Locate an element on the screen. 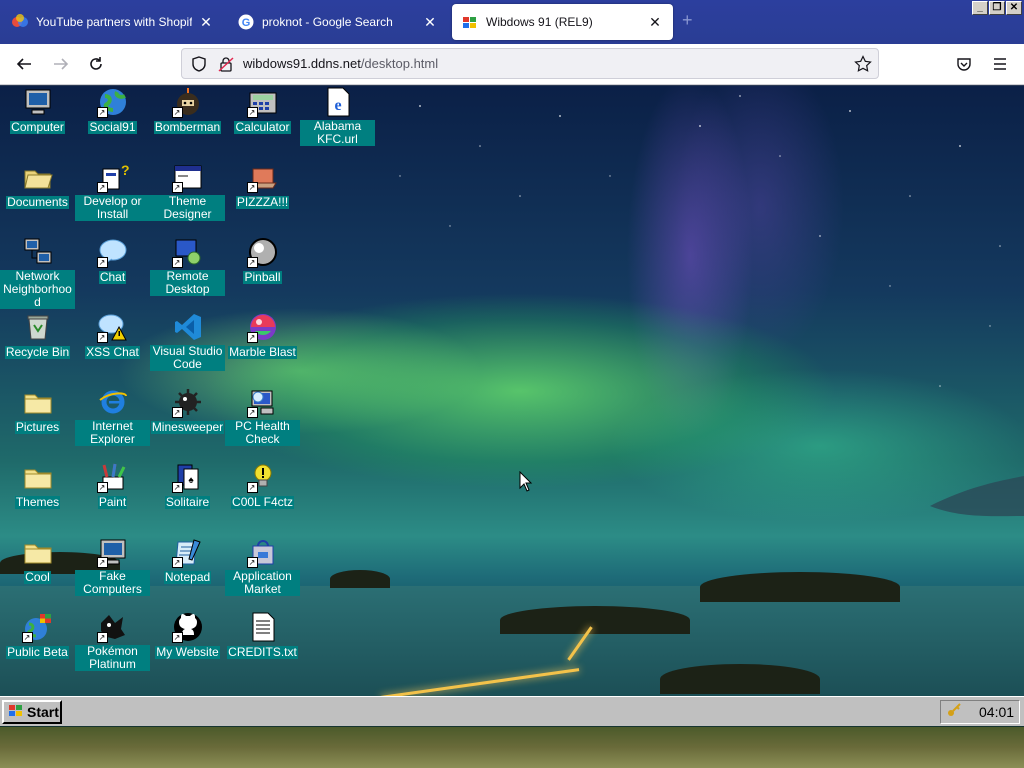 The image size is (1024, 768). start-button: Start is located at coordinates (32, 712).